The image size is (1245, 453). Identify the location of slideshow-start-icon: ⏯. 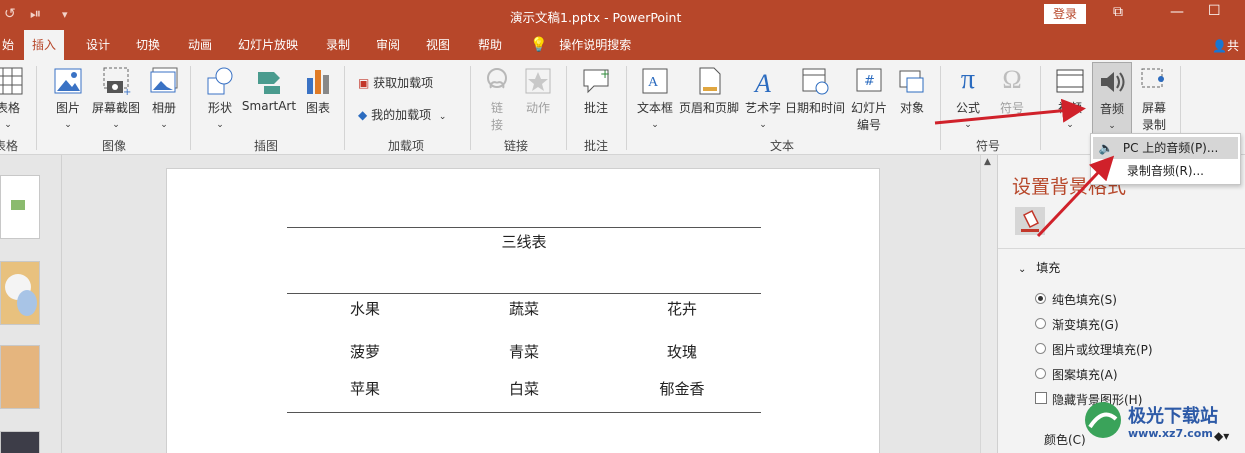
(35, 14).